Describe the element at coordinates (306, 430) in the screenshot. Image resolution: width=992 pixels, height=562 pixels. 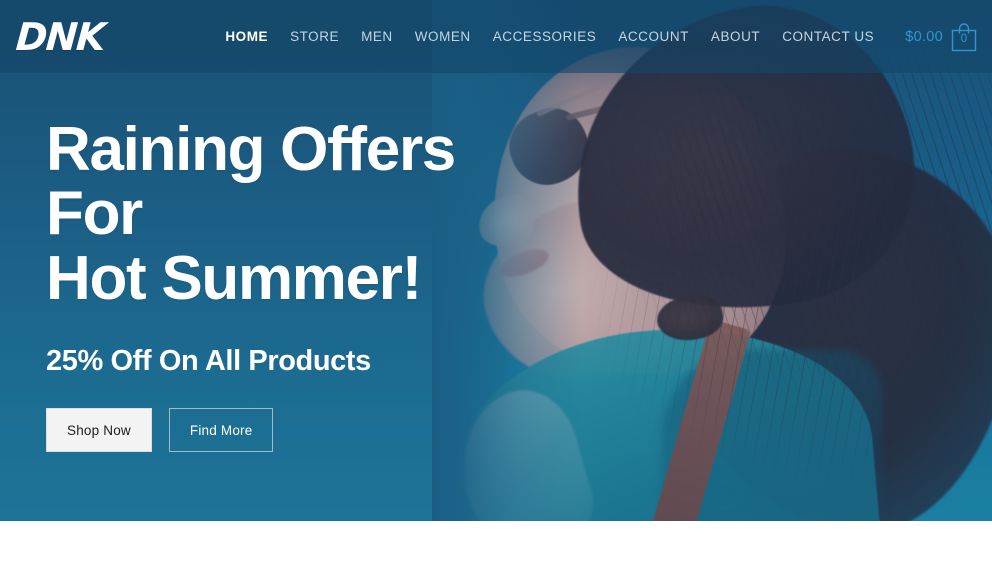
I see `hero-button-group: Shop Now Find More` at that location.